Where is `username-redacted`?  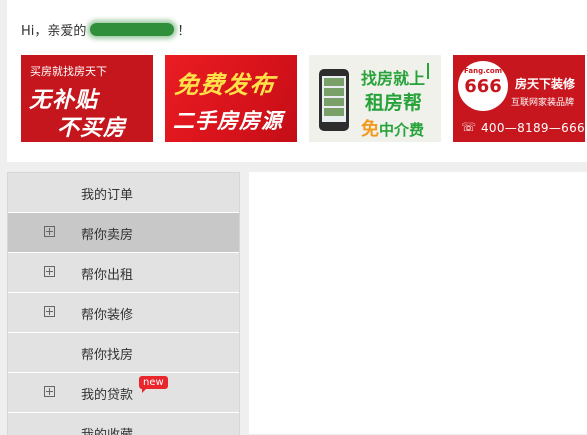
username-redacted is located at coordinates (132, 29).